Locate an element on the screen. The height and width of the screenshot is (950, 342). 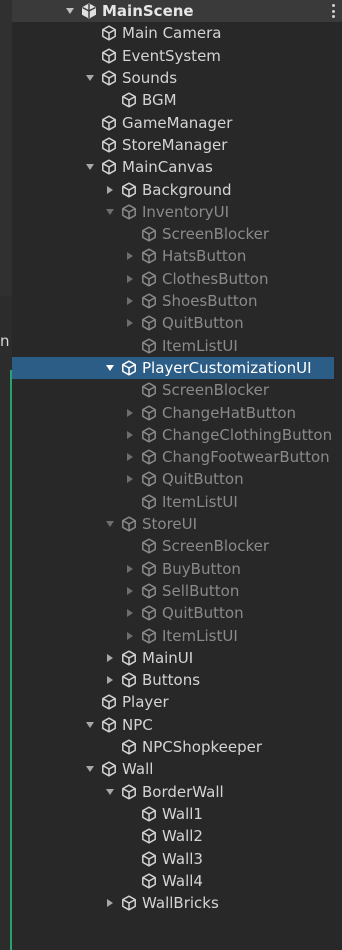
hierarchy-item: Wall2 is located at coordinates (177, 836).